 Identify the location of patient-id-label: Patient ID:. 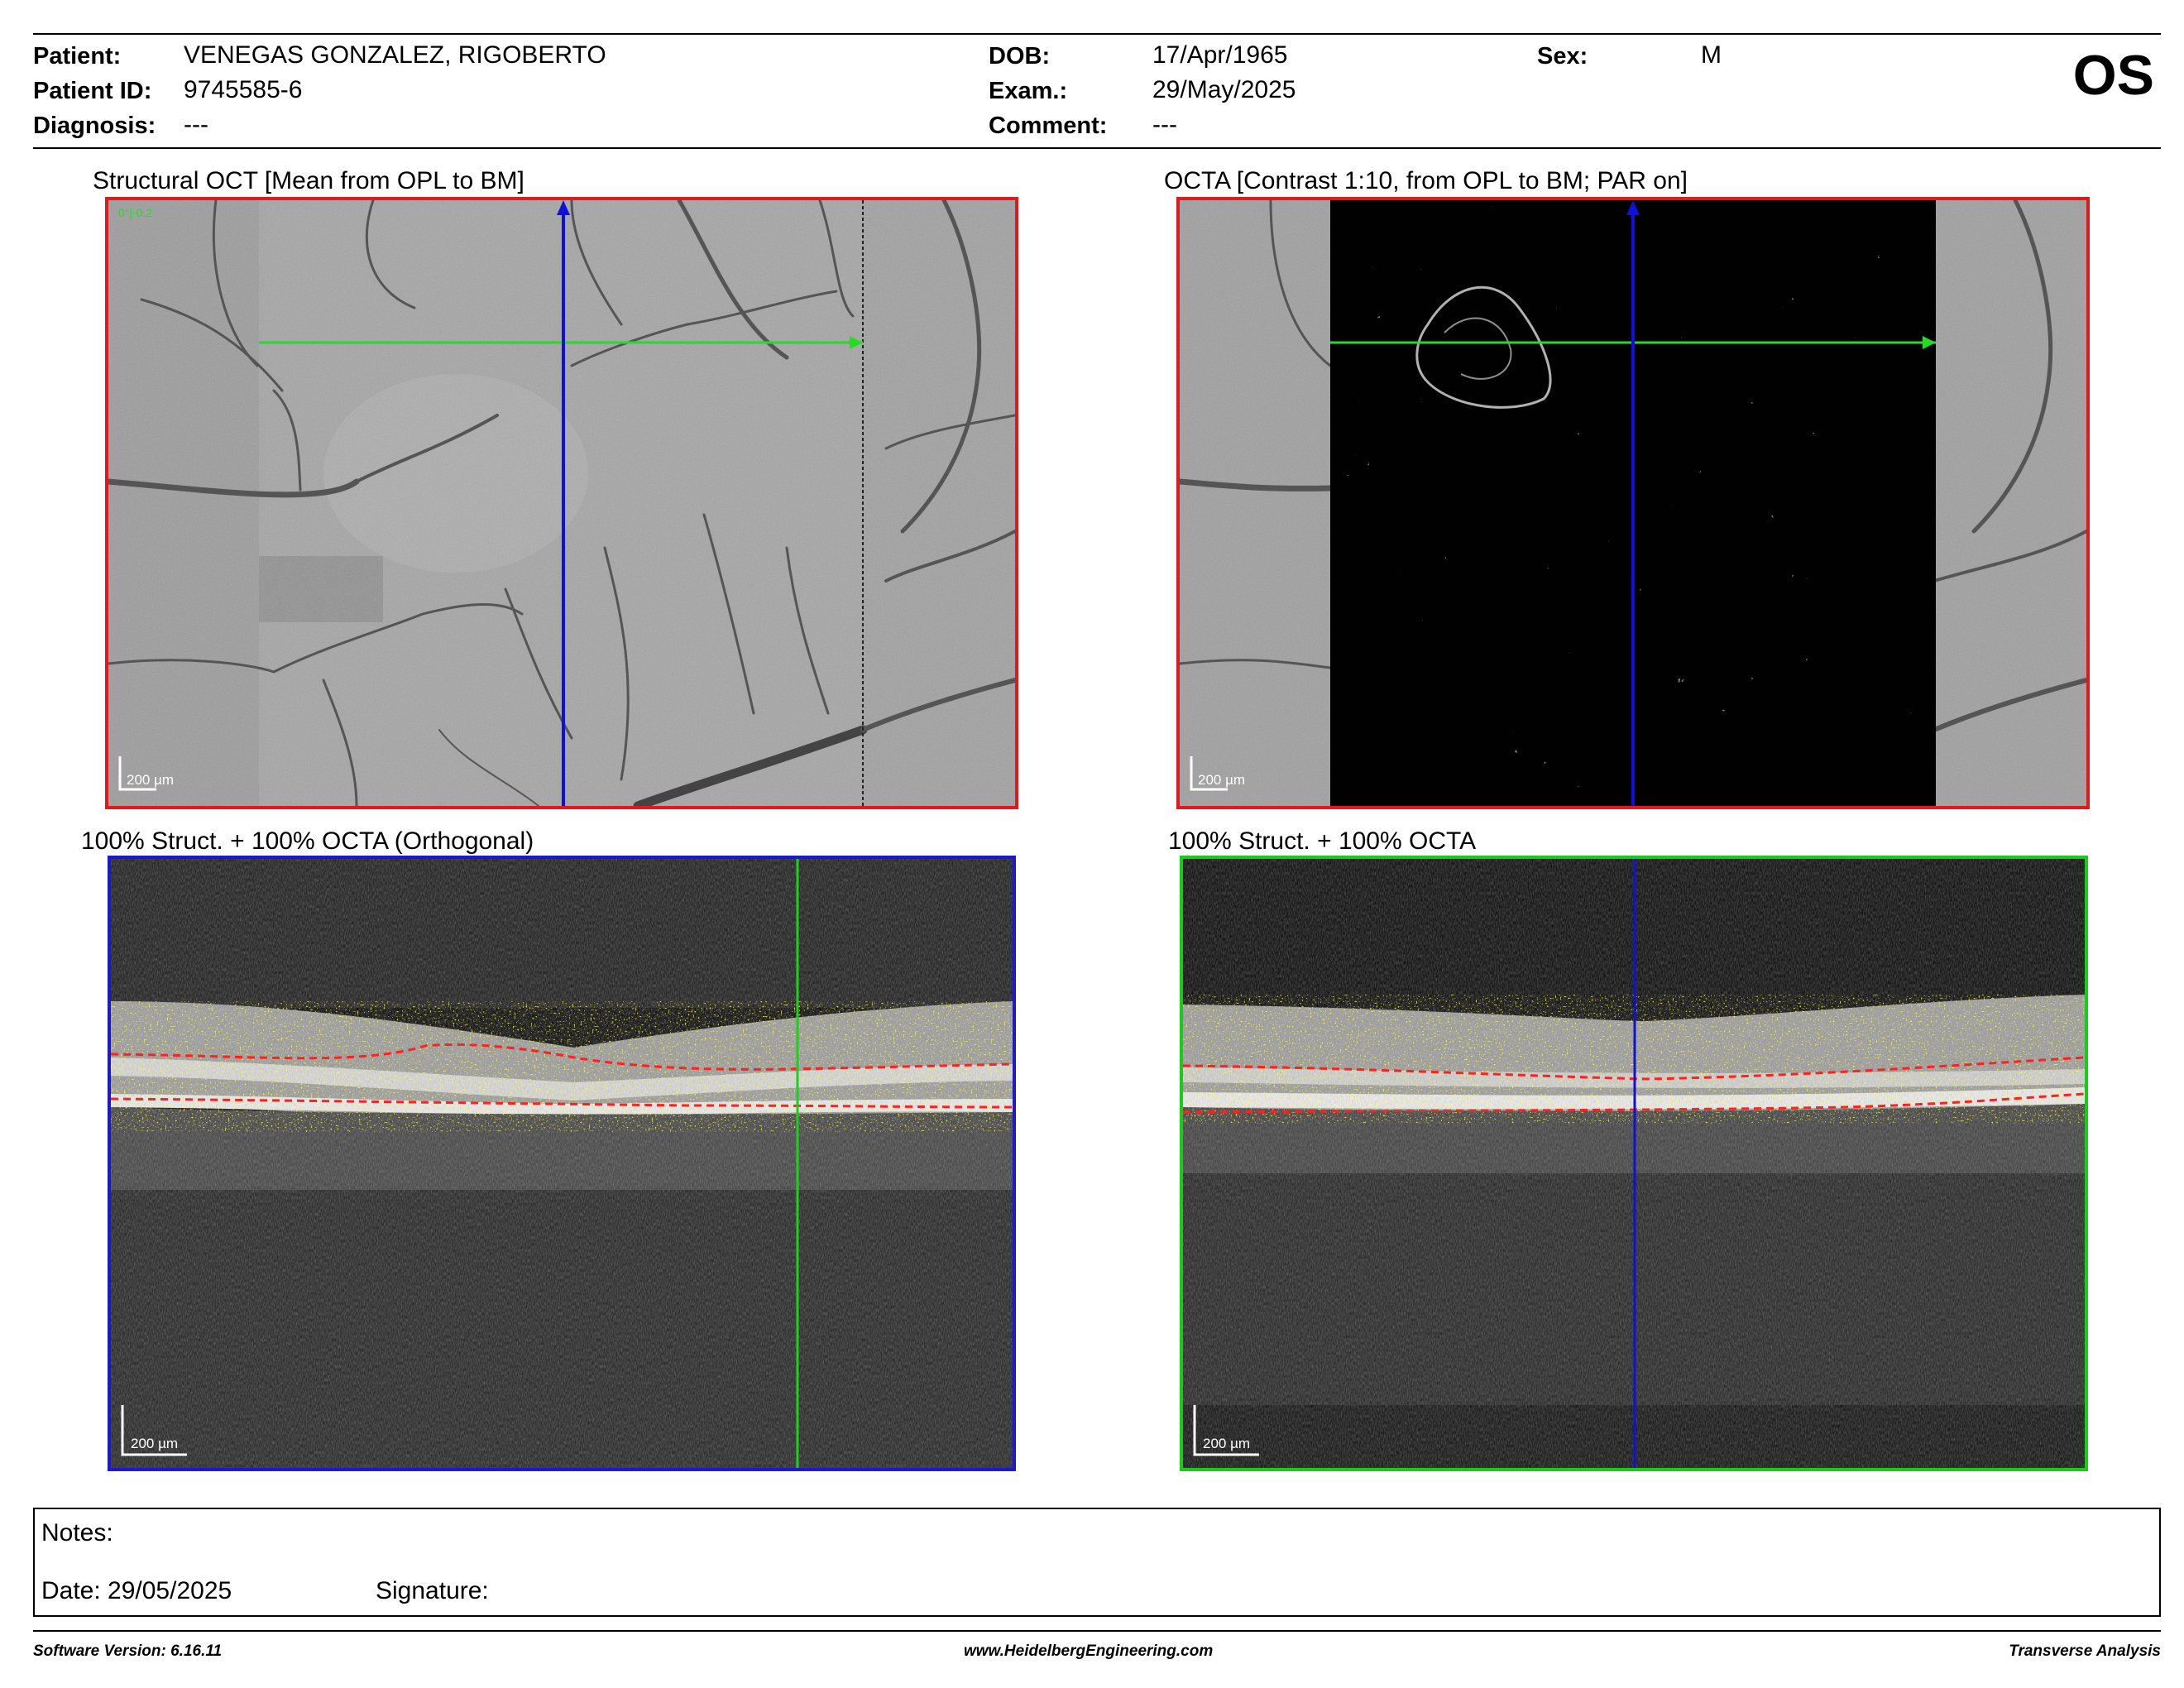
(92, 91).